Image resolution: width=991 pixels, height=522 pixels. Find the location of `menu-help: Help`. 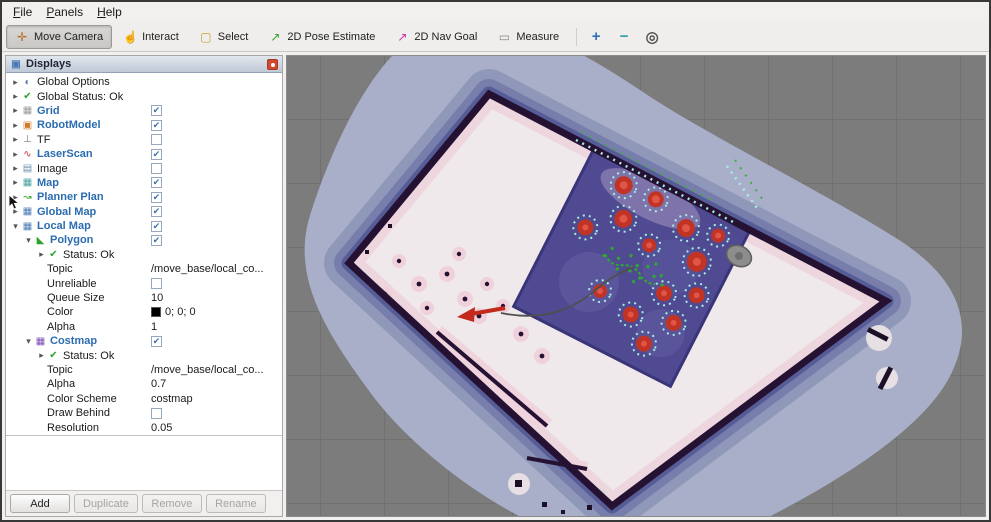

menu-help: Help is located at coordinates (109, 12).